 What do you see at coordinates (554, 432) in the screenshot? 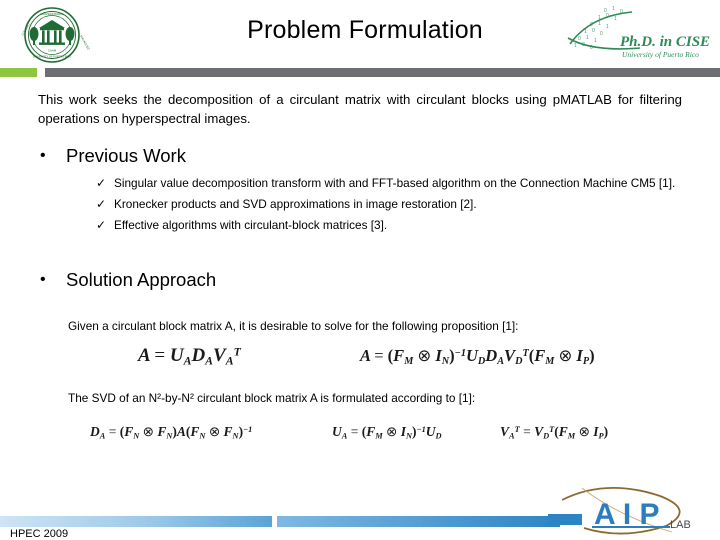
I see `equation-right-singular-va: VAT = VDT(FM ⊗ IP)` at bounding box center [554, 432].